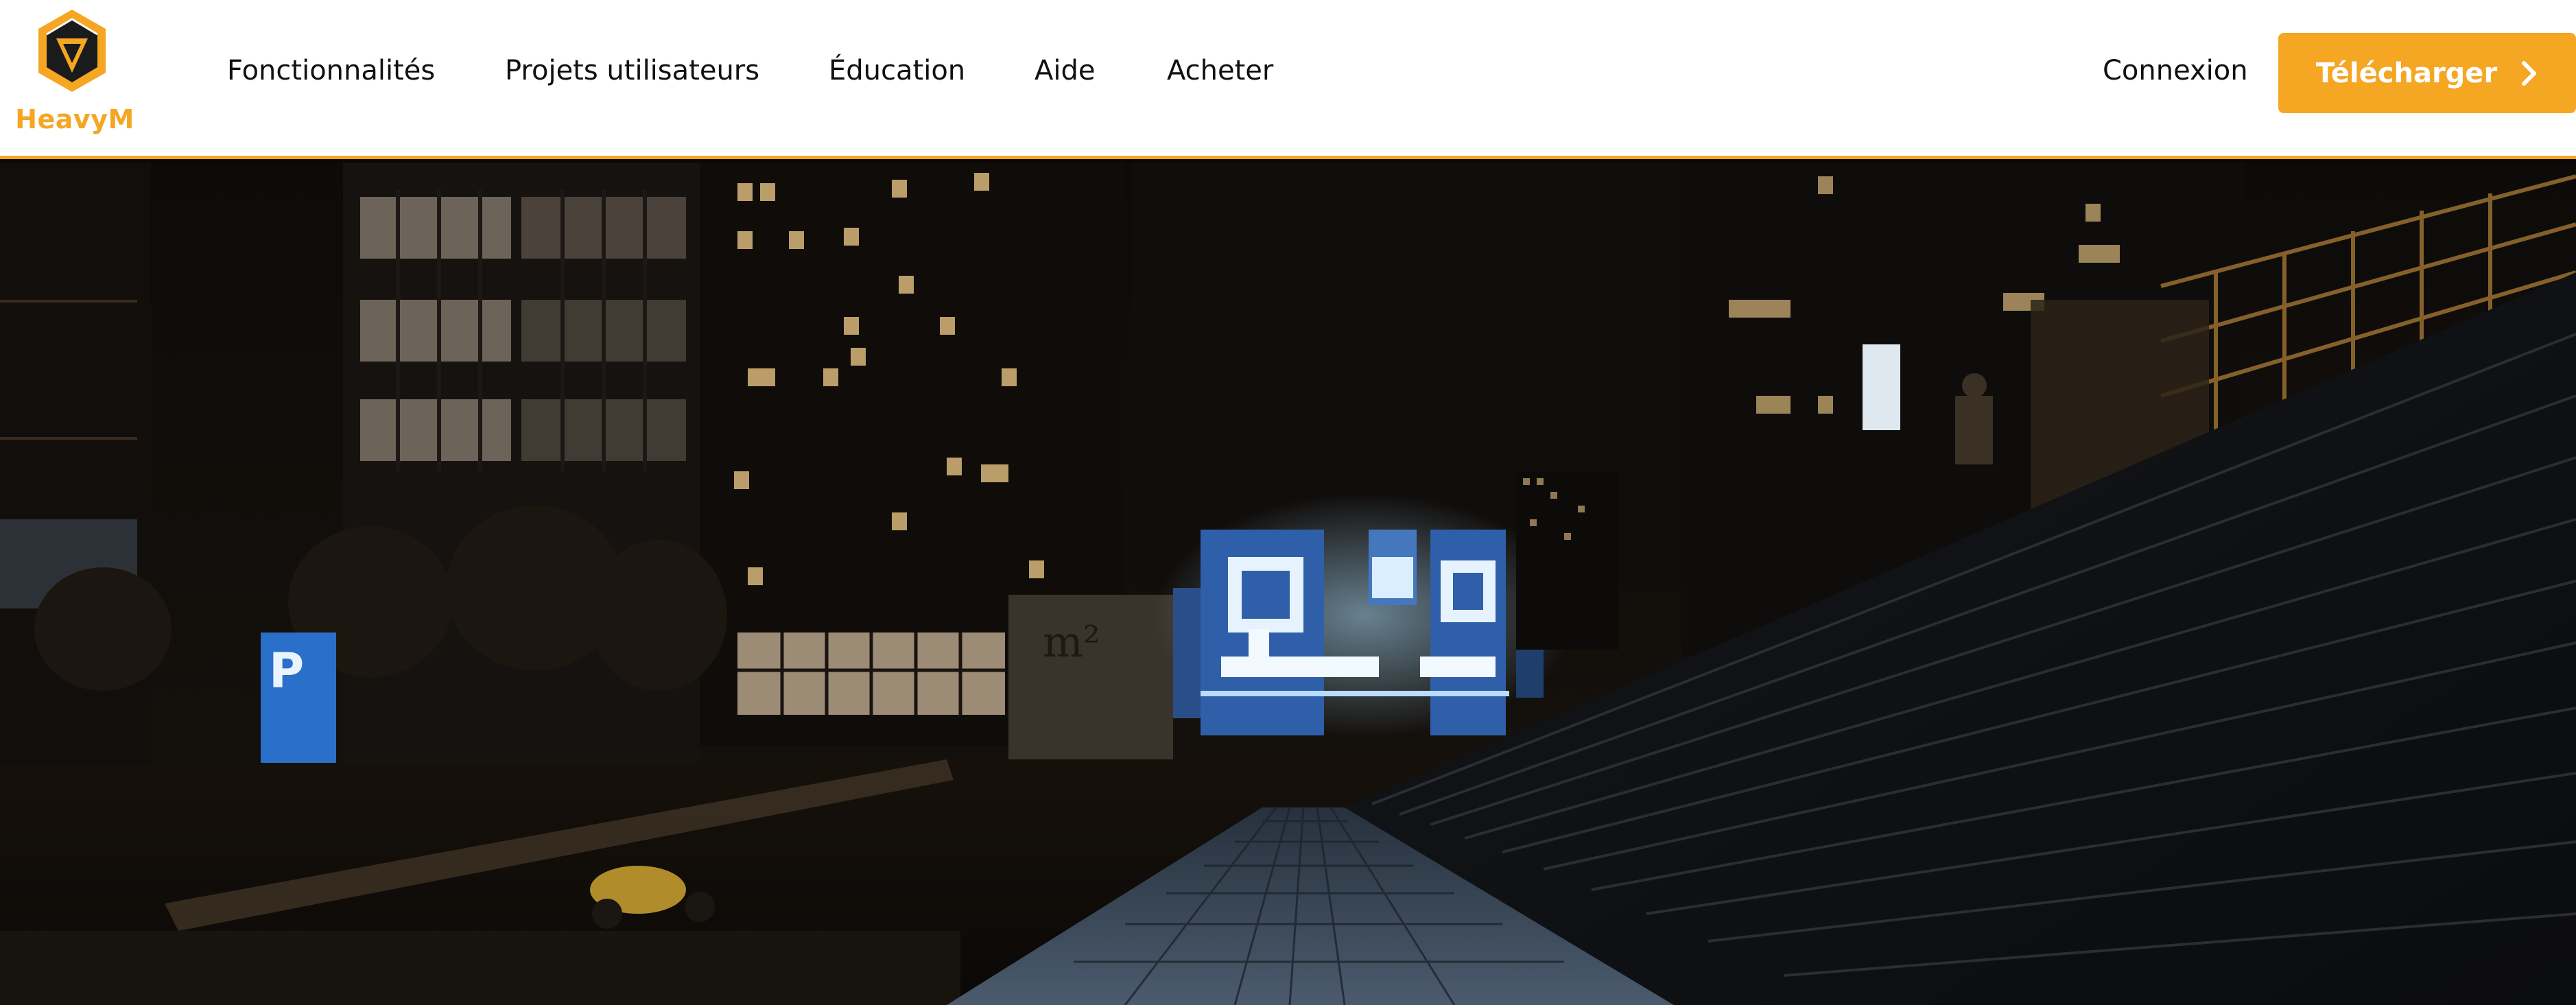  What do you see at coordinates (1220, 70) in the screenshot?
I see `nav-item-acheter: Acheter` at bounding box center [1220, 70].